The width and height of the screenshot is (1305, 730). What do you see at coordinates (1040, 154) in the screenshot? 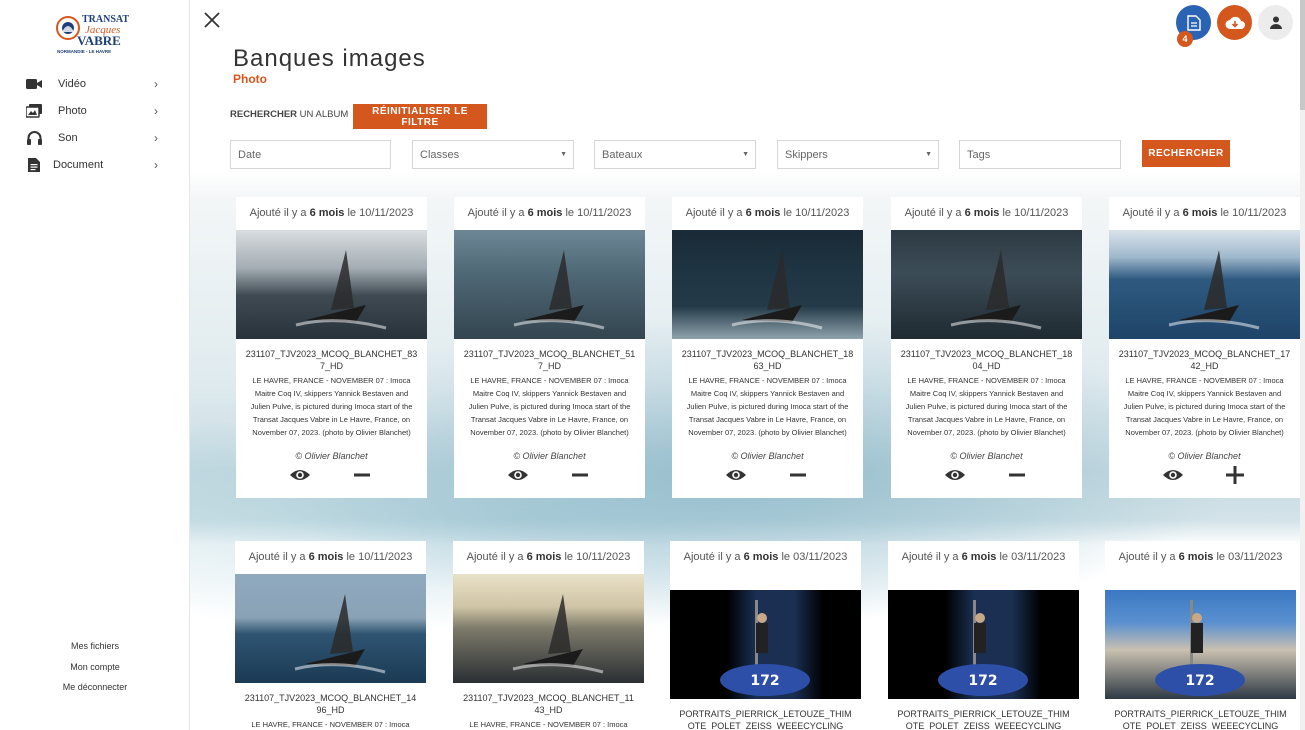
I see `tags-field` at bounding box center [1040, 154].